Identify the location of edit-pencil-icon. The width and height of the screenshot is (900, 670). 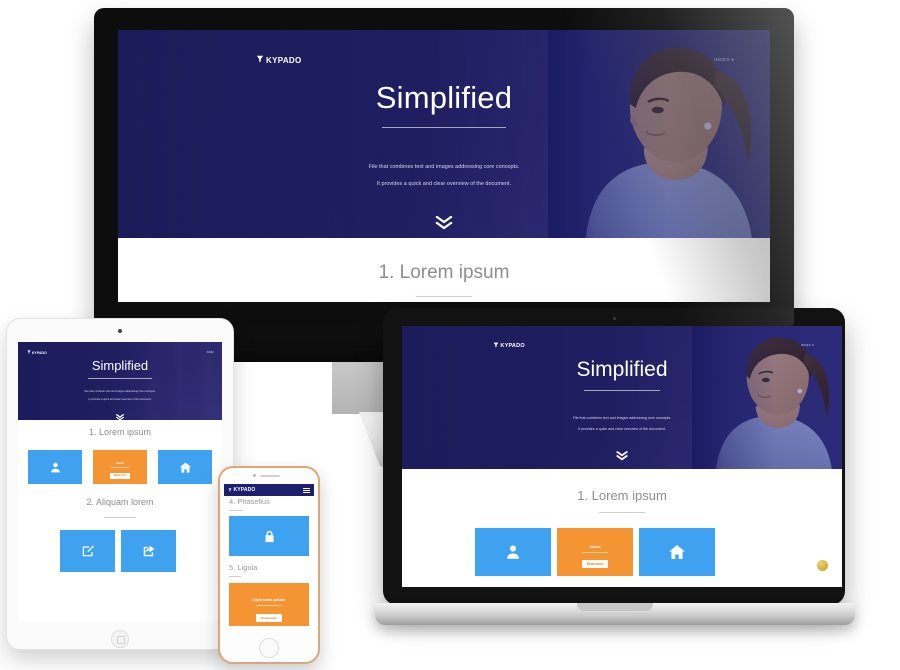
(88, 551).